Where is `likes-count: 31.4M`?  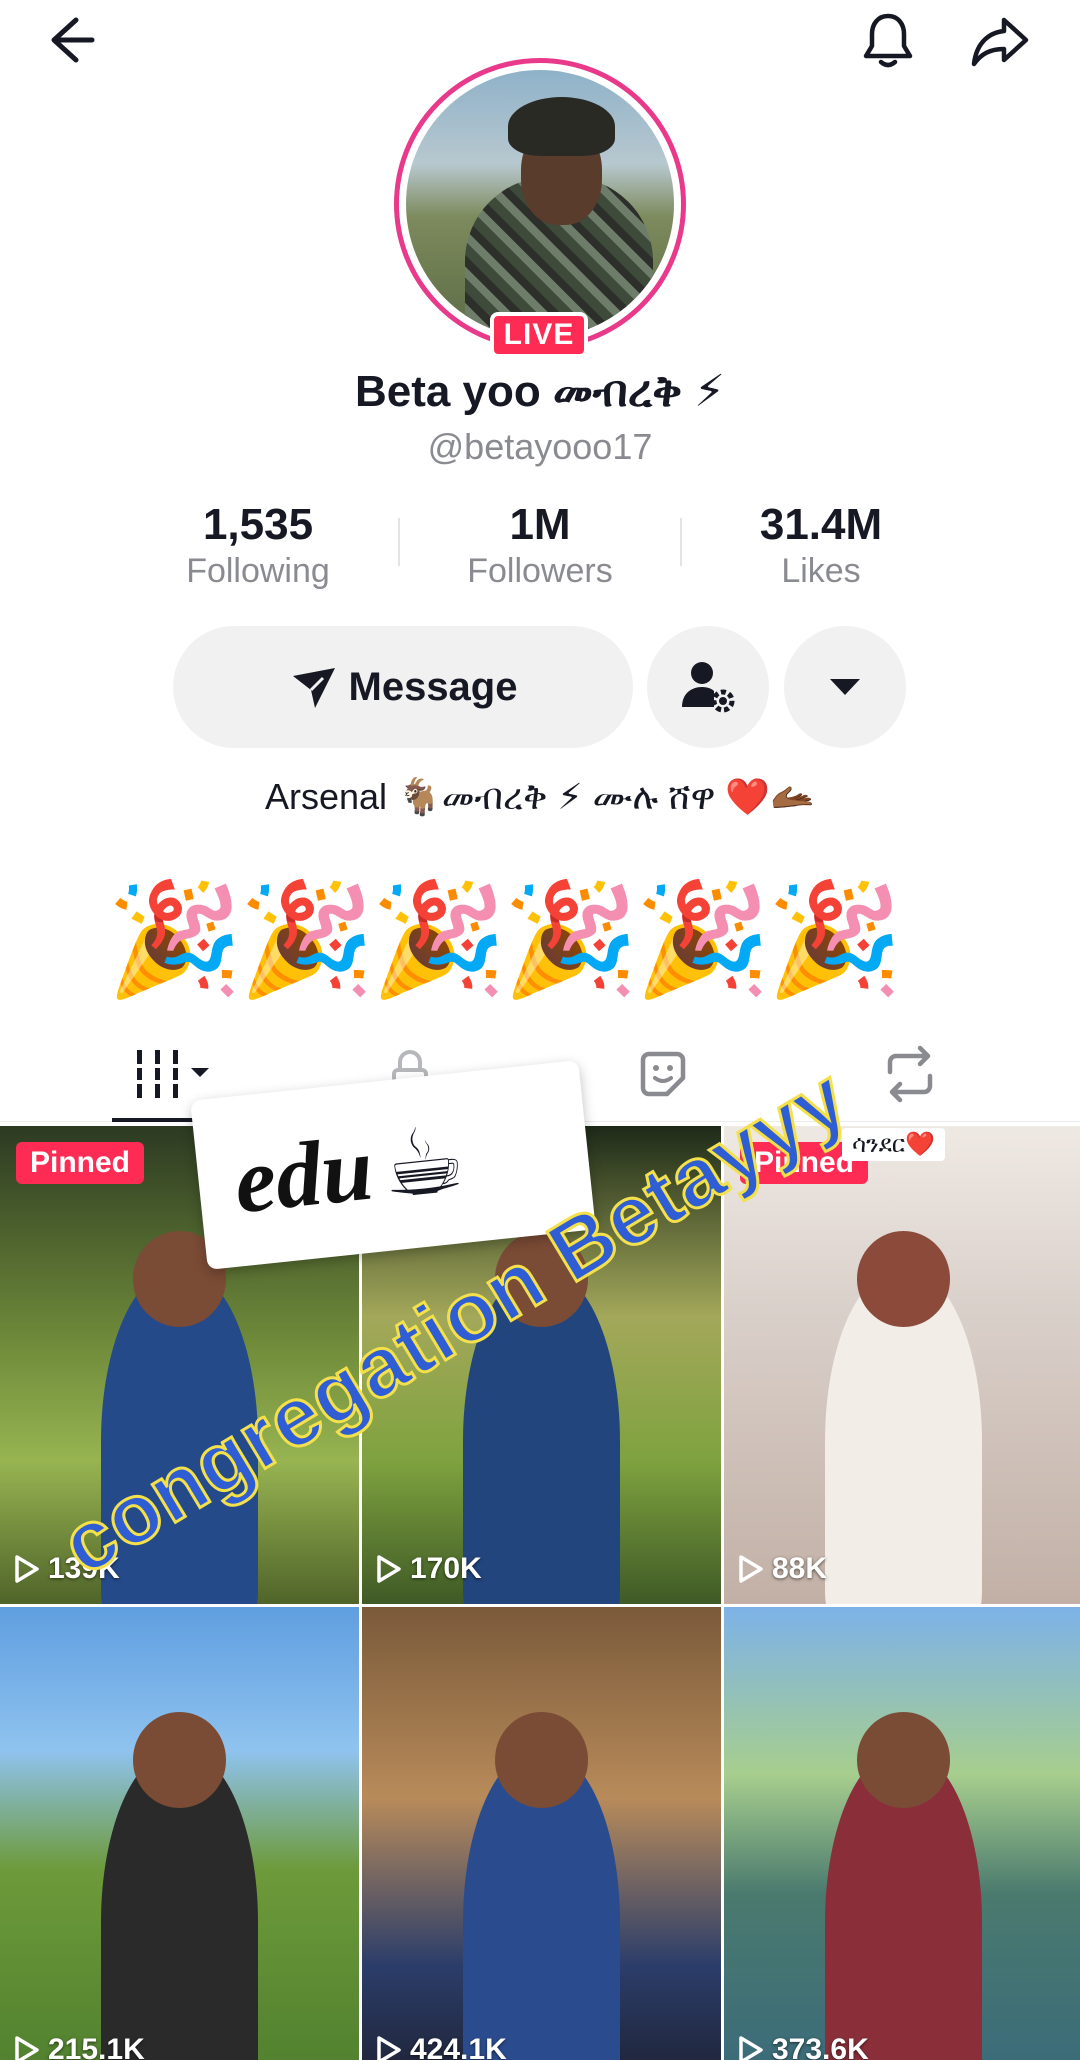
likes-count: 31.4M is located at coordinates (821, 524).